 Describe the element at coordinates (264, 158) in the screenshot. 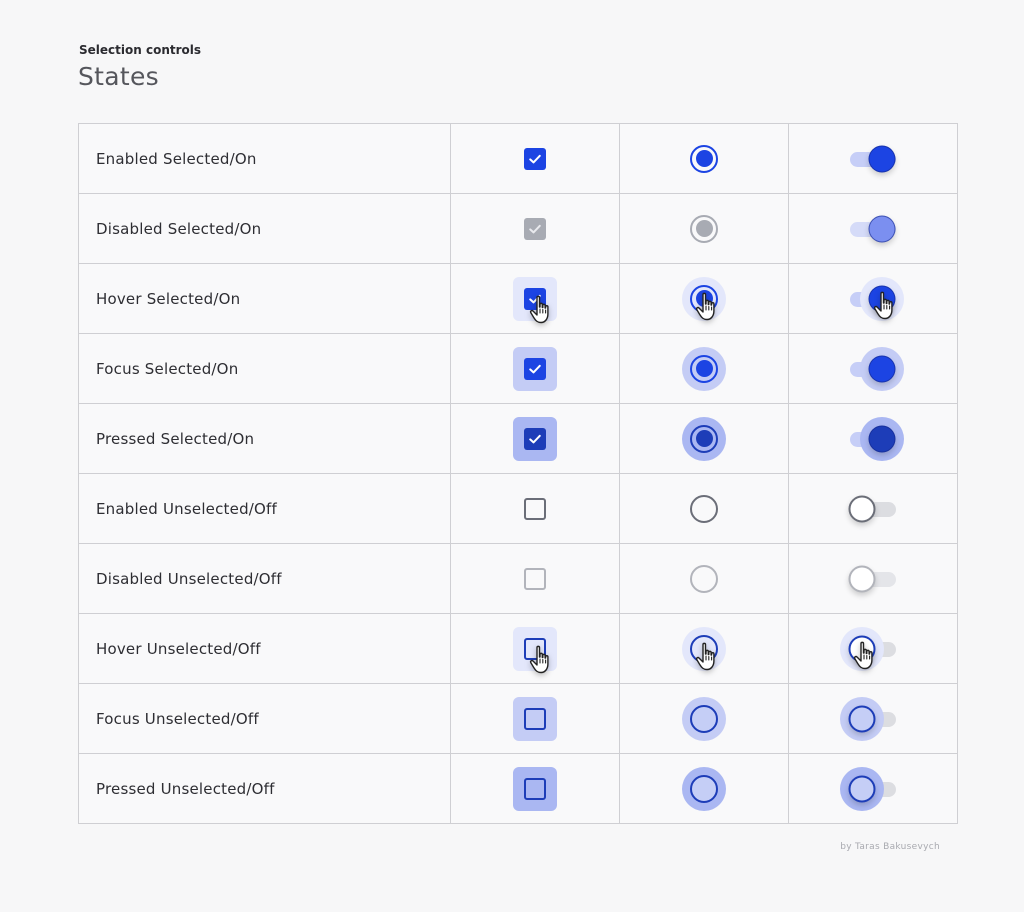

I see `state-label: Enabled Selected/On` at that location.